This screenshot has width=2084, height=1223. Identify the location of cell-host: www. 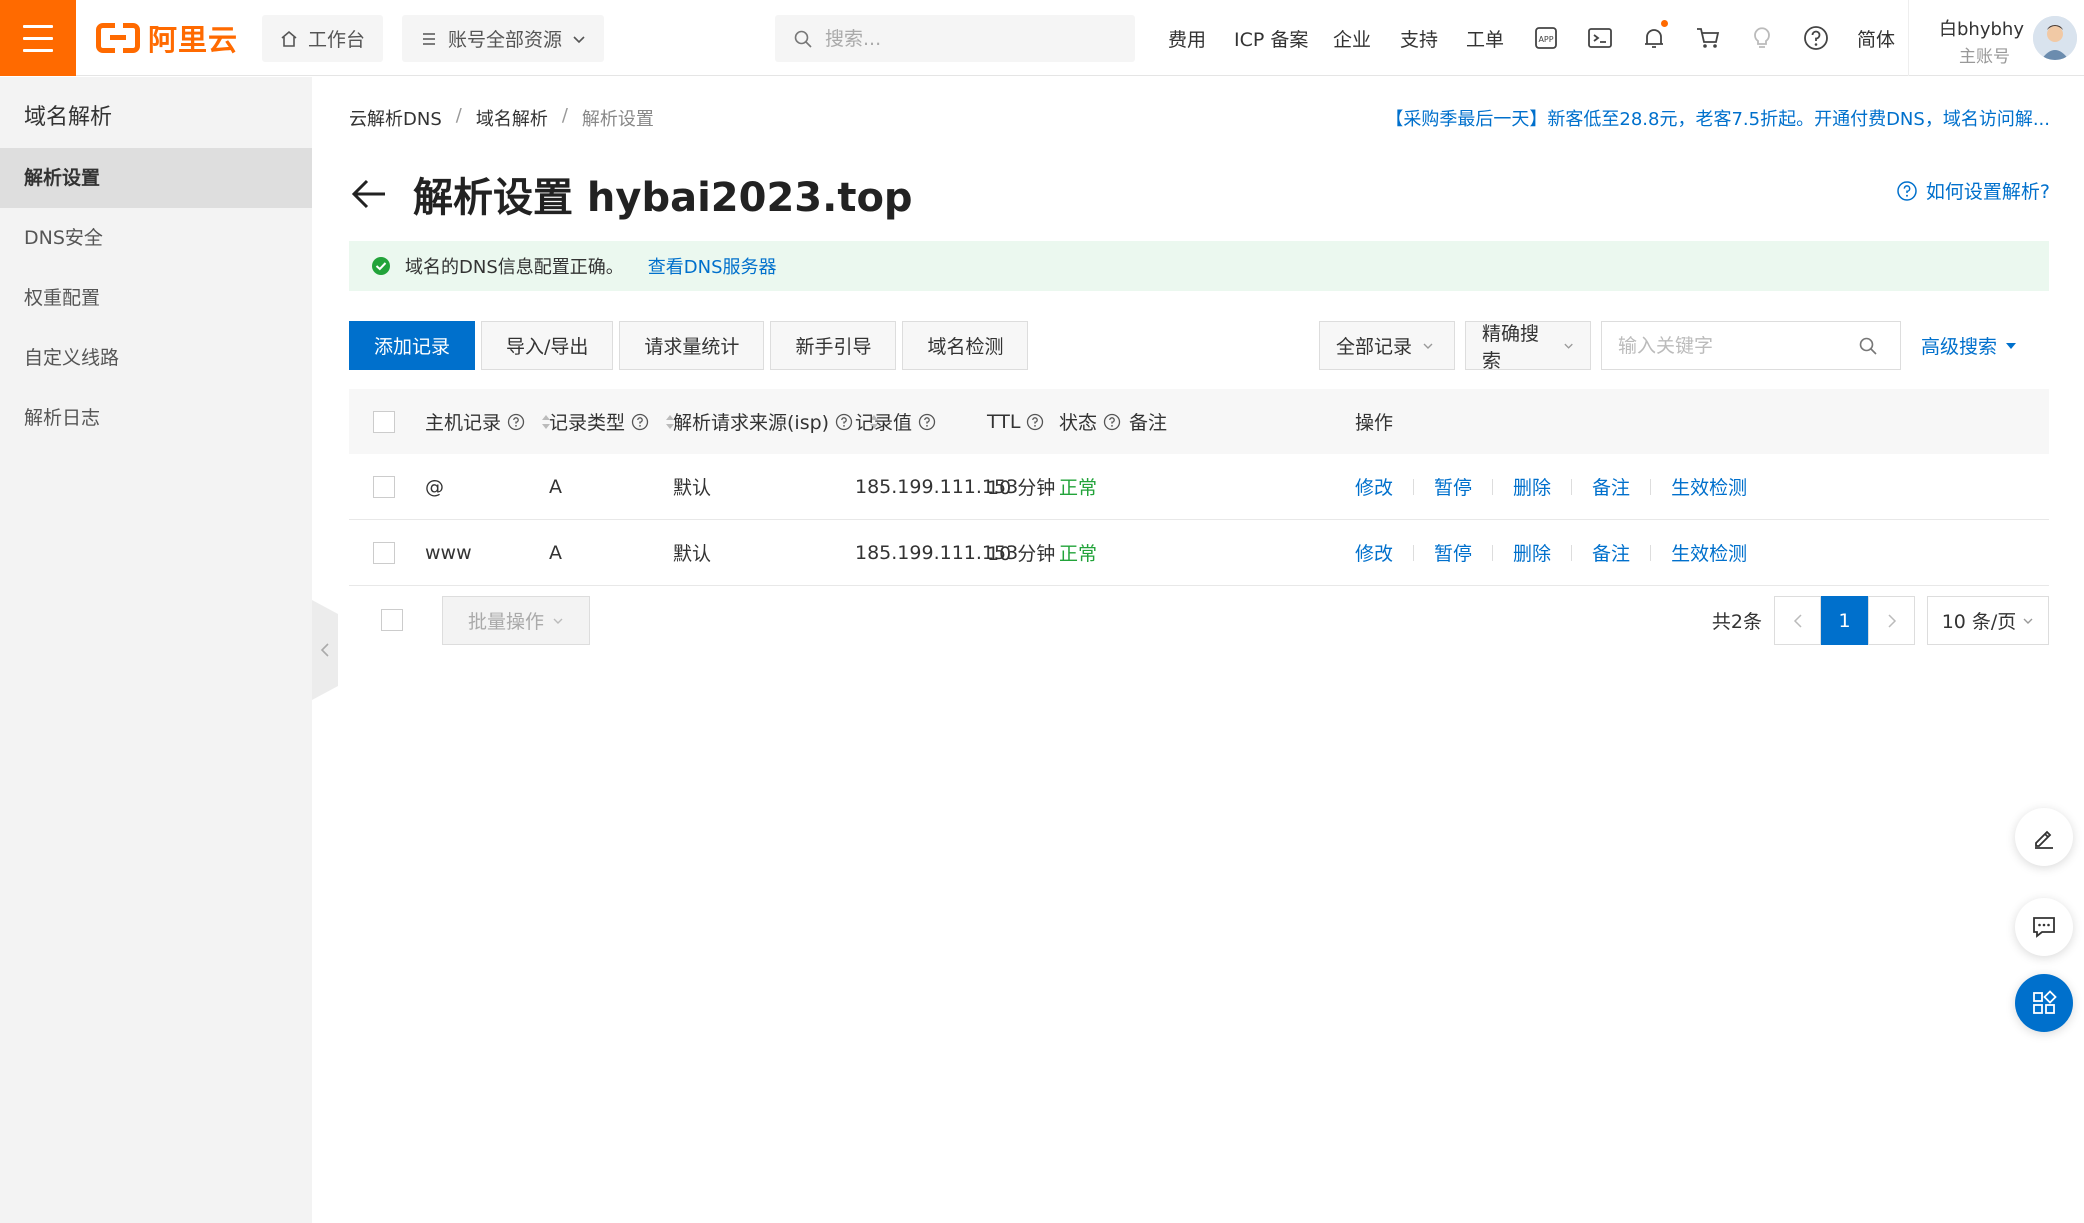
(448, 552).